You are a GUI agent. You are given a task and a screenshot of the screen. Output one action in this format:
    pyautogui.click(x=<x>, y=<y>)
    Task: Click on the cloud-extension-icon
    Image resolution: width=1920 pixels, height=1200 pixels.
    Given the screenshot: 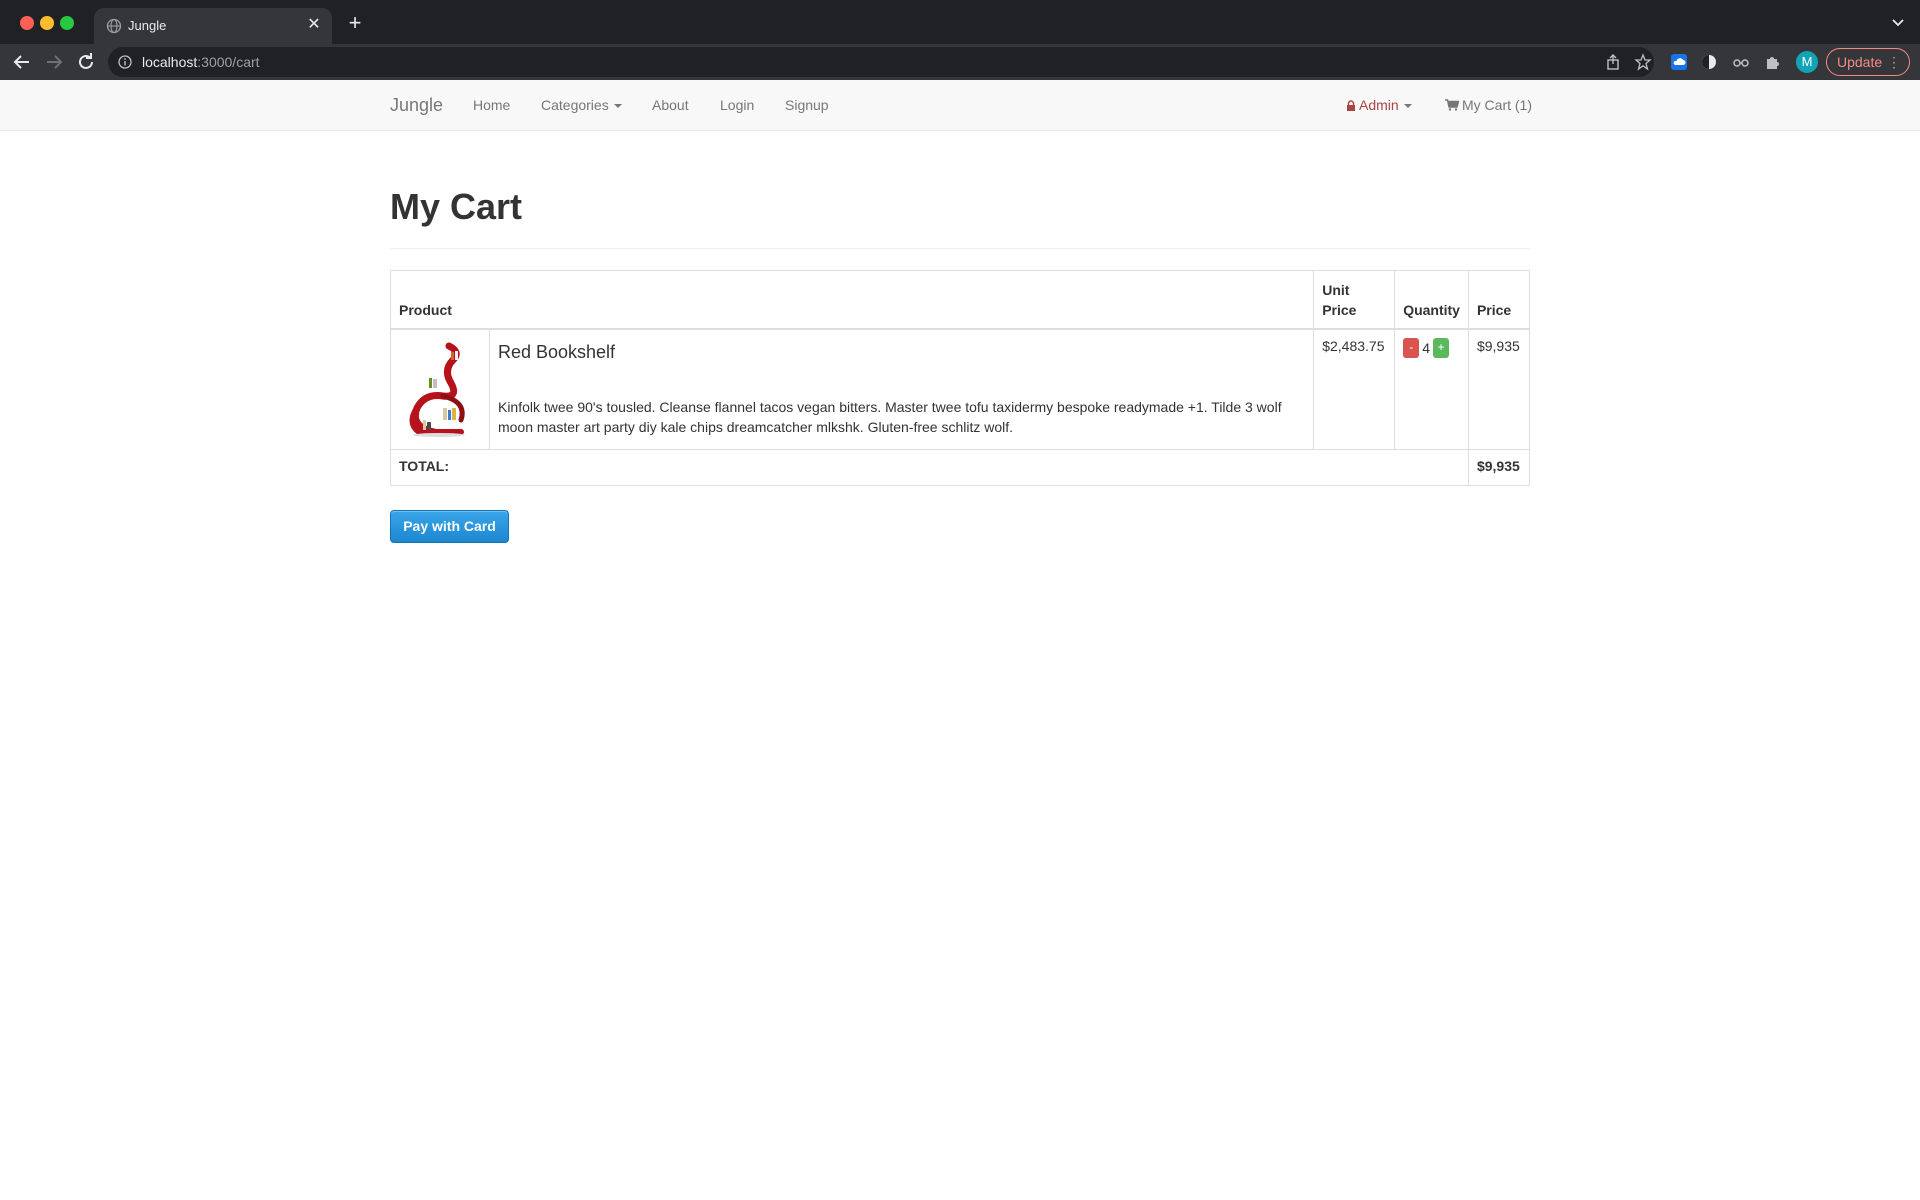 What is the action you would take?
    pyautogui.click(x=1679, y=62)
    